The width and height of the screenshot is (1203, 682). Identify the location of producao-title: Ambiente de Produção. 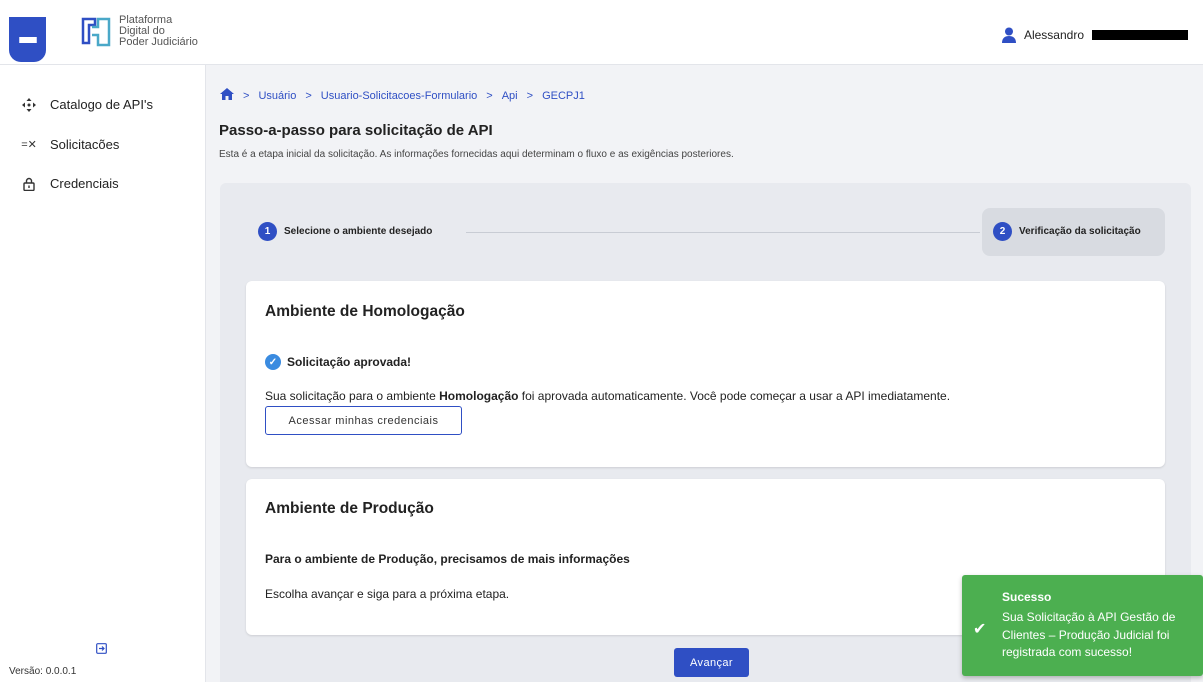
(349, 508).